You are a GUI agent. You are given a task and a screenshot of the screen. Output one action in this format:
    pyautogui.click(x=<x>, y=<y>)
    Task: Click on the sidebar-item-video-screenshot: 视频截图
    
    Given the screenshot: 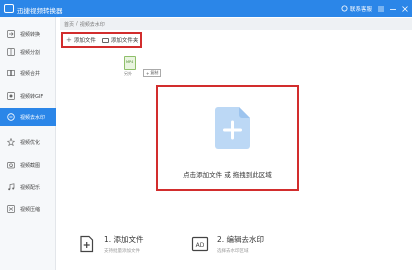 What is the action you would take?
    pyautogui.click(x=28, y=165)
    